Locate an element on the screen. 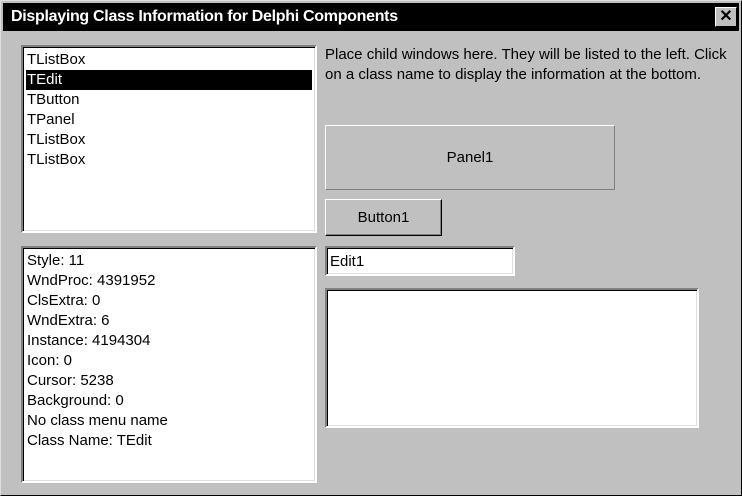 Image resolution: width=742 pixels, height=496 pixels. info-background: Background: 0 is located at coordinates (75, 400).